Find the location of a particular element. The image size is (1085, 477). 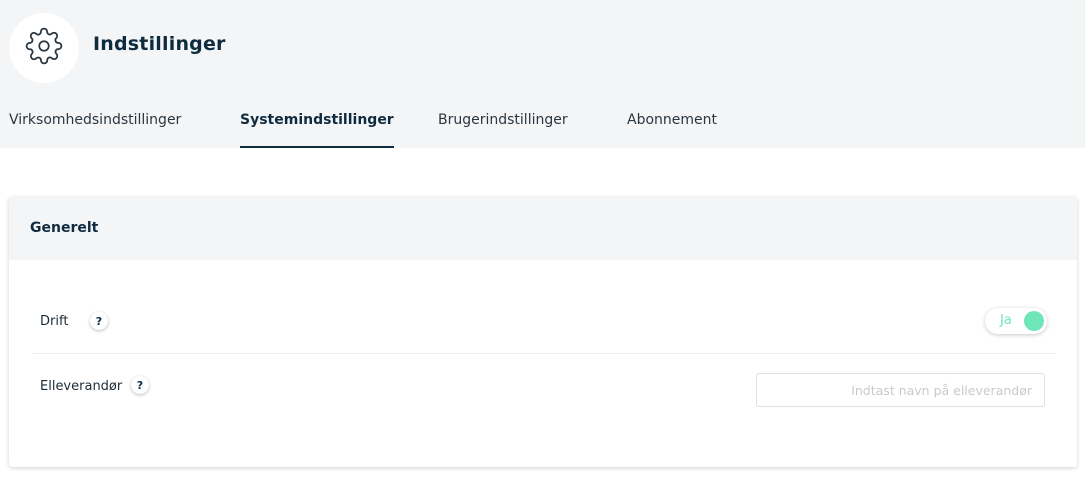

tab-brugerindstillinger: Brugerindstillinger is located at coordinates (503, 130).